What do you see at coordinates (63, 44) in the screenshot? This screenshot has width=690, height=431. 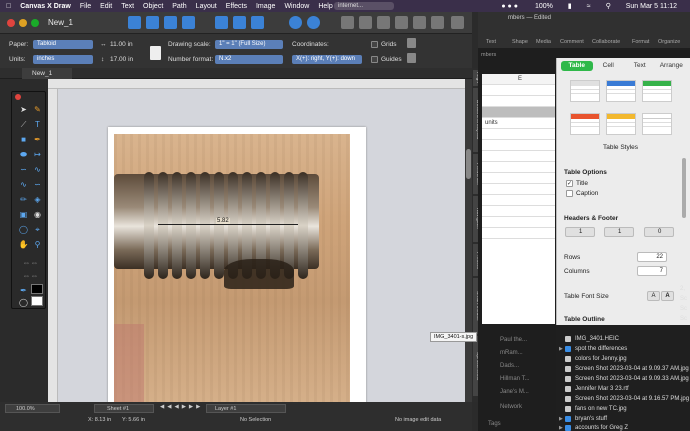 I see `paper-select: Tabloid` at bounding box center [63, 44].